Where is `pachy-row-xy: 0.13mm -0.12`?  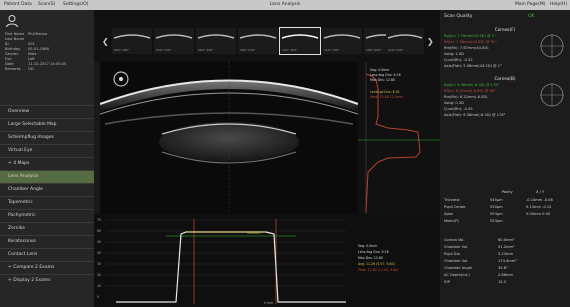 pachy-row-xy: 0.13mm -0.12 is located at coordinates (539, 207).